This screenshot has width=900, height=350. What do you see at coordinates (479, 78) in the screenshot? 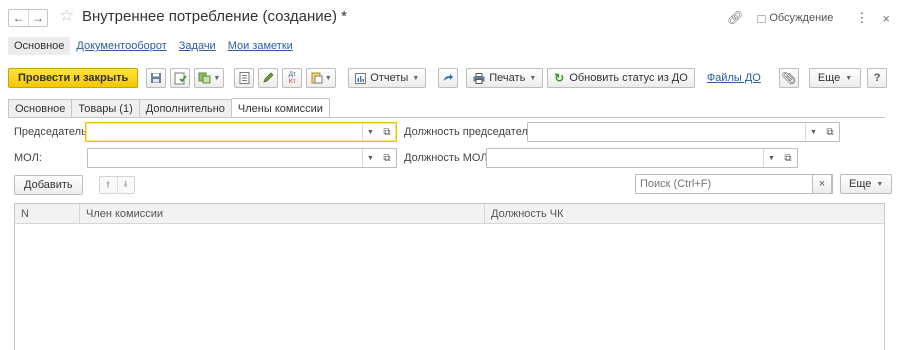
I see `printer-icon` at bounding box center [479, 78].